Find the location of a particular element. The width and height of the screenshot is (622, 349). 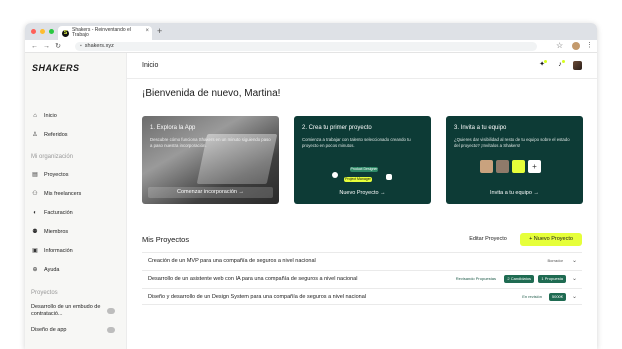

candidate-dot-icon is located at coordinates (335, 175).